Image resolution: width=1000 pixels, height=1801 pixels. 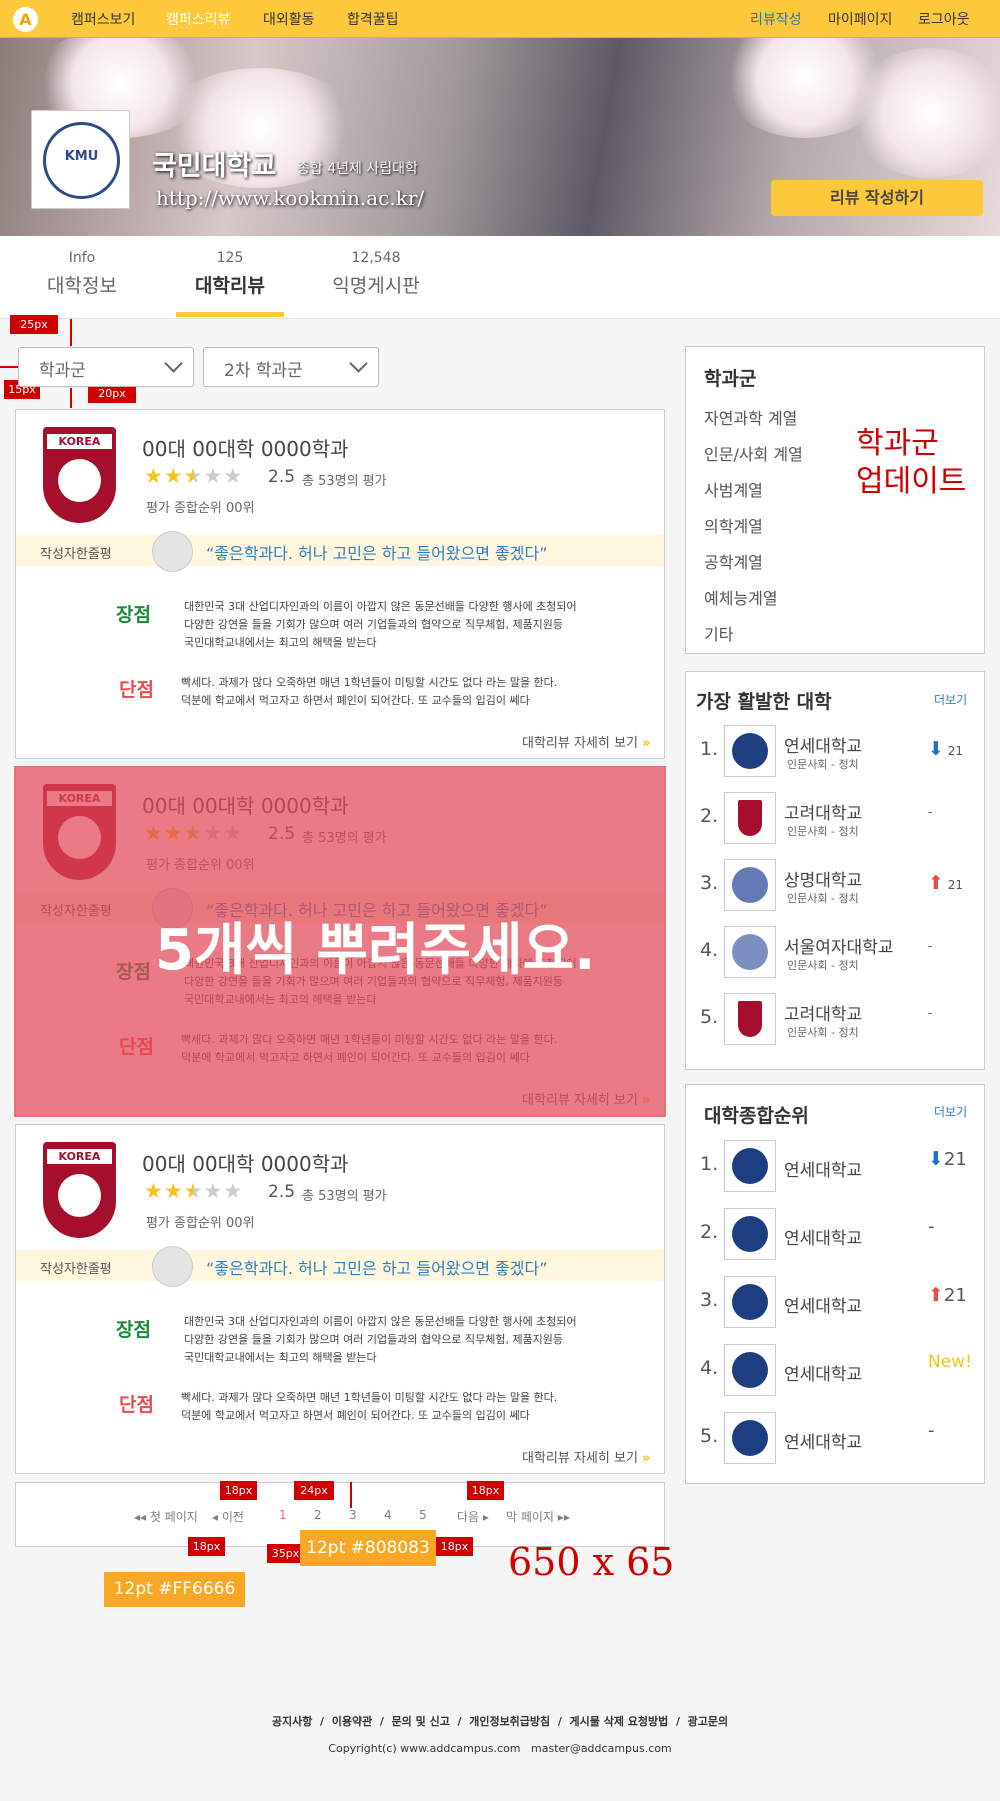 What do you see at coordinates (344, 481) in the screenshot?
I see `rating-count: 총 53명의 평가` at bounding box center [344, 481].